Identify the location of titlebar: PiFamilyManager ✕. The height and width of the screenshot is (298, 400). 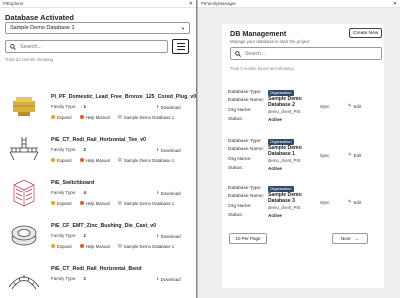
(299, 4).